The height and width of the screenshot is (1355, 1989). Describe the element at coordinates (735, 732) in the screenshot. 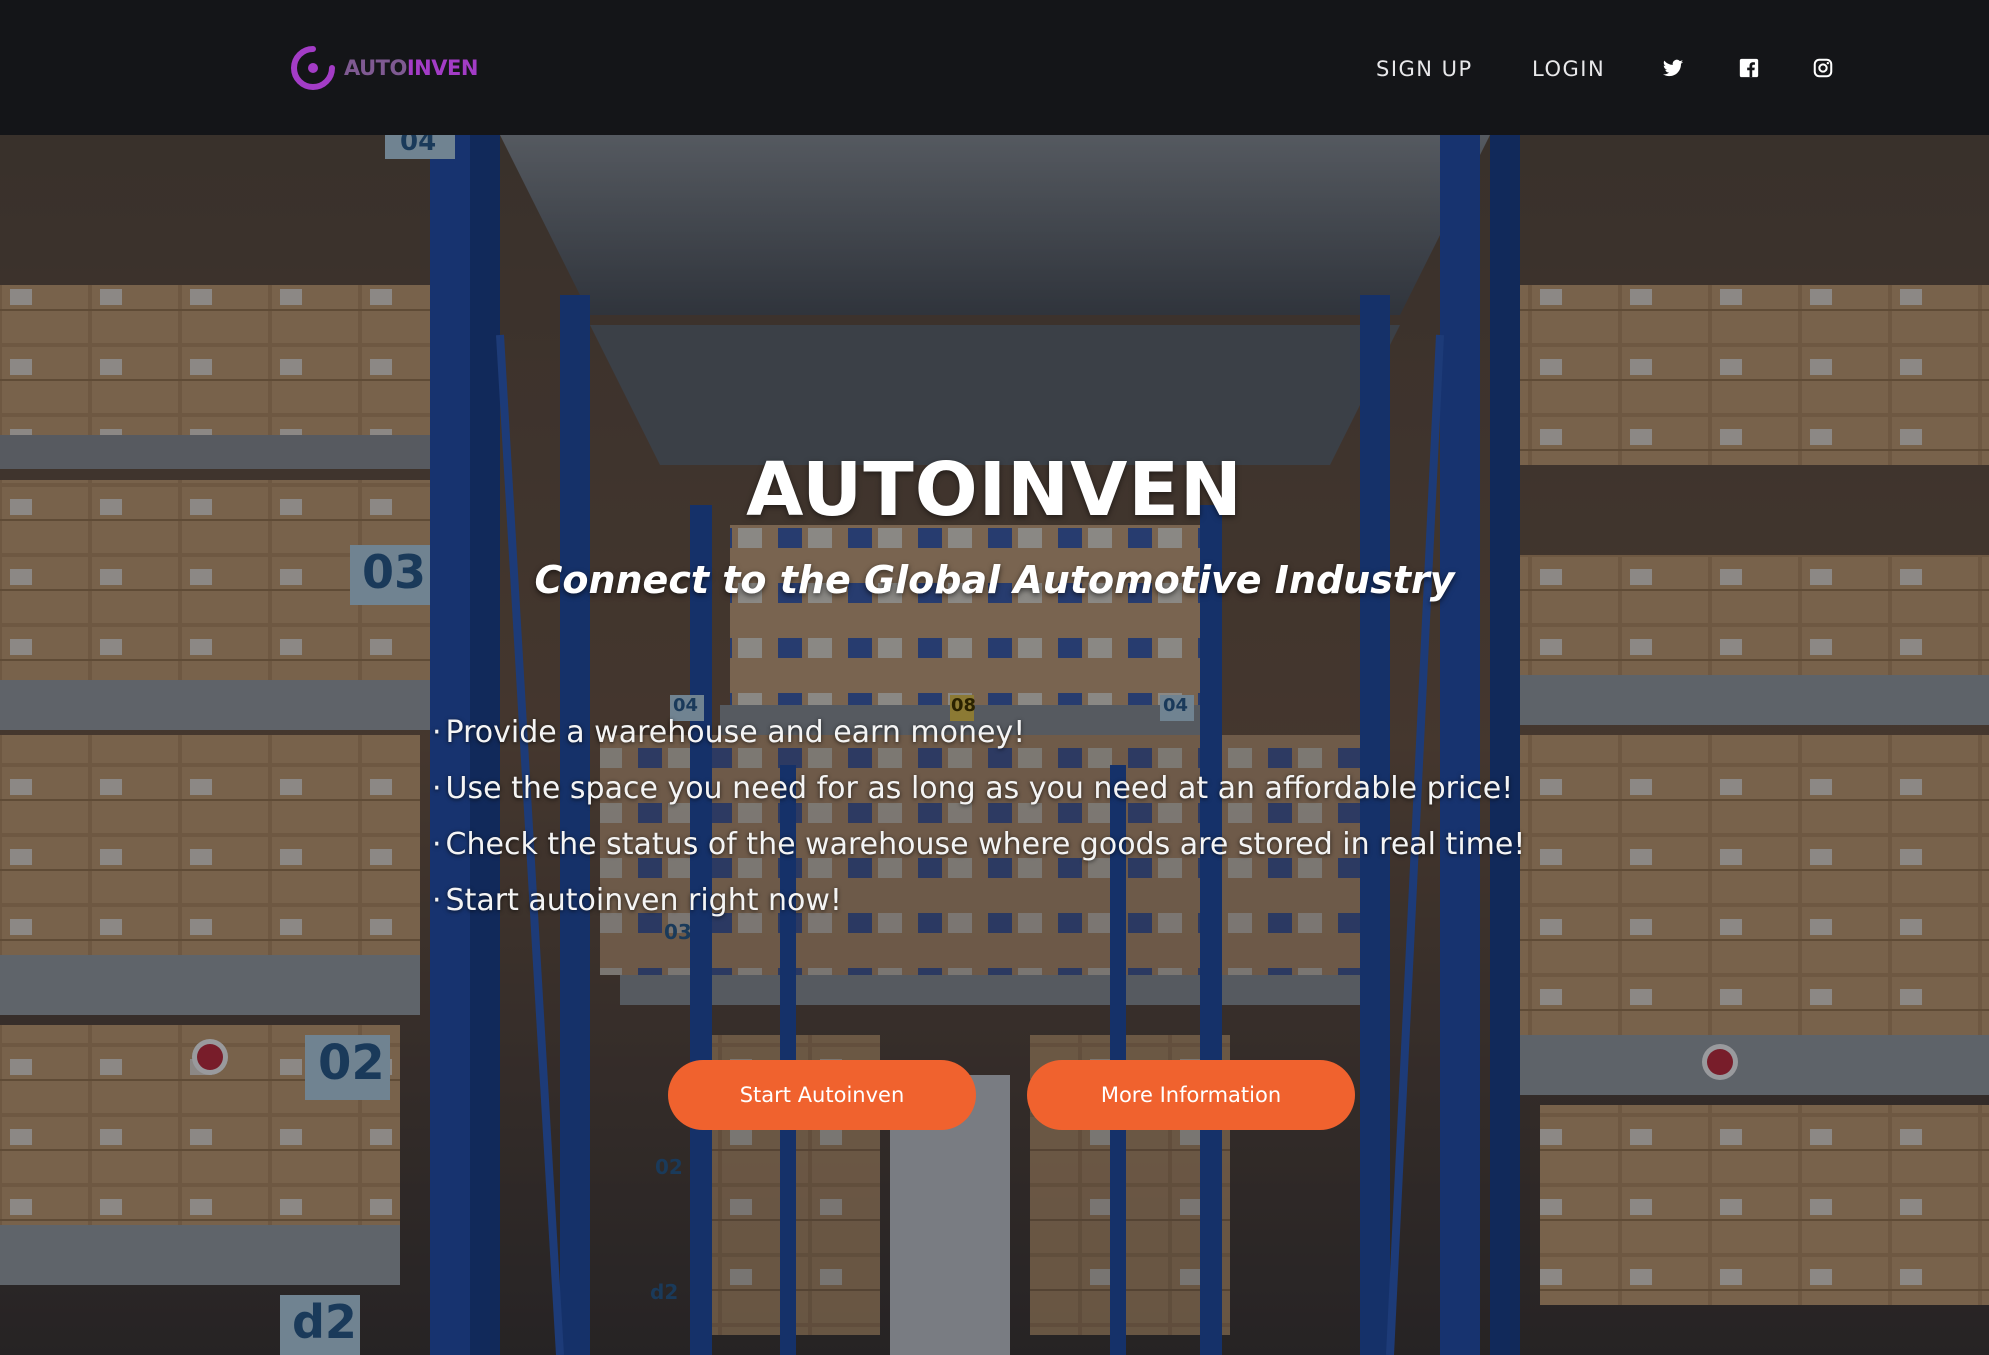

I see `feature-text: Provide a warehouse and earn money!` at that location.